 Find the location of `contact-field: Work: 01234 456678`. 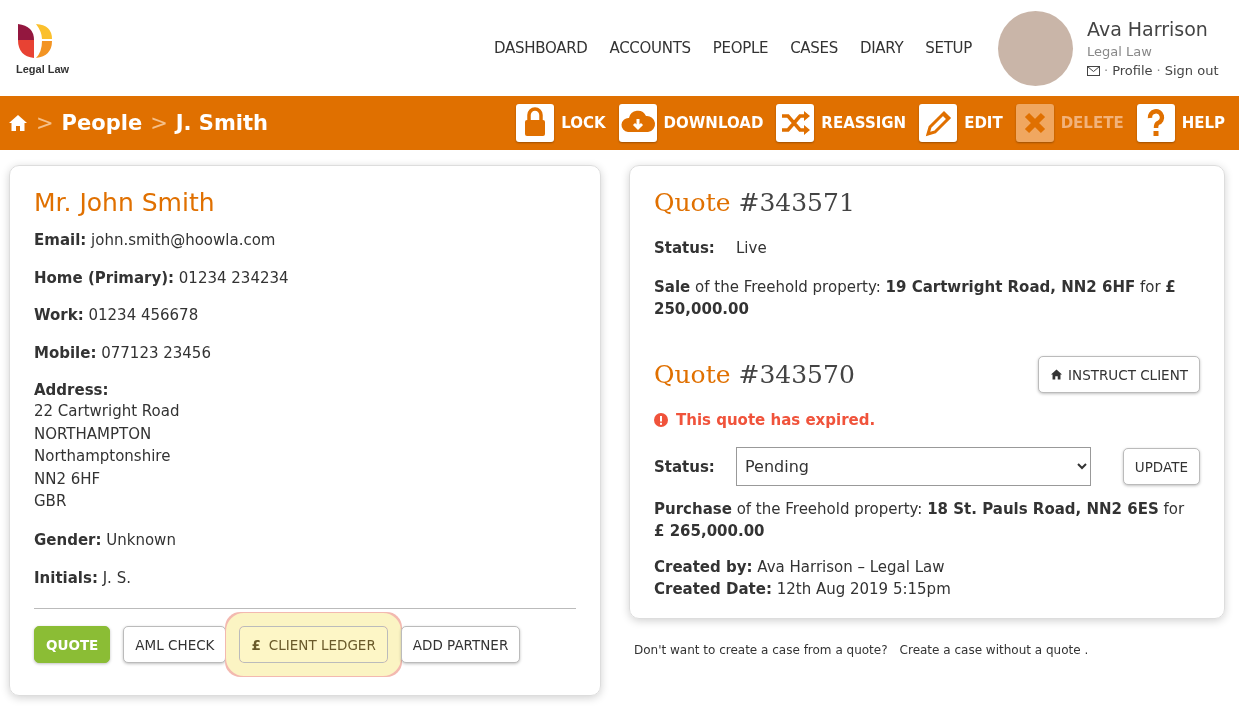

contact-field: Work: 01234 456678 is located at coordinates (305, 315).